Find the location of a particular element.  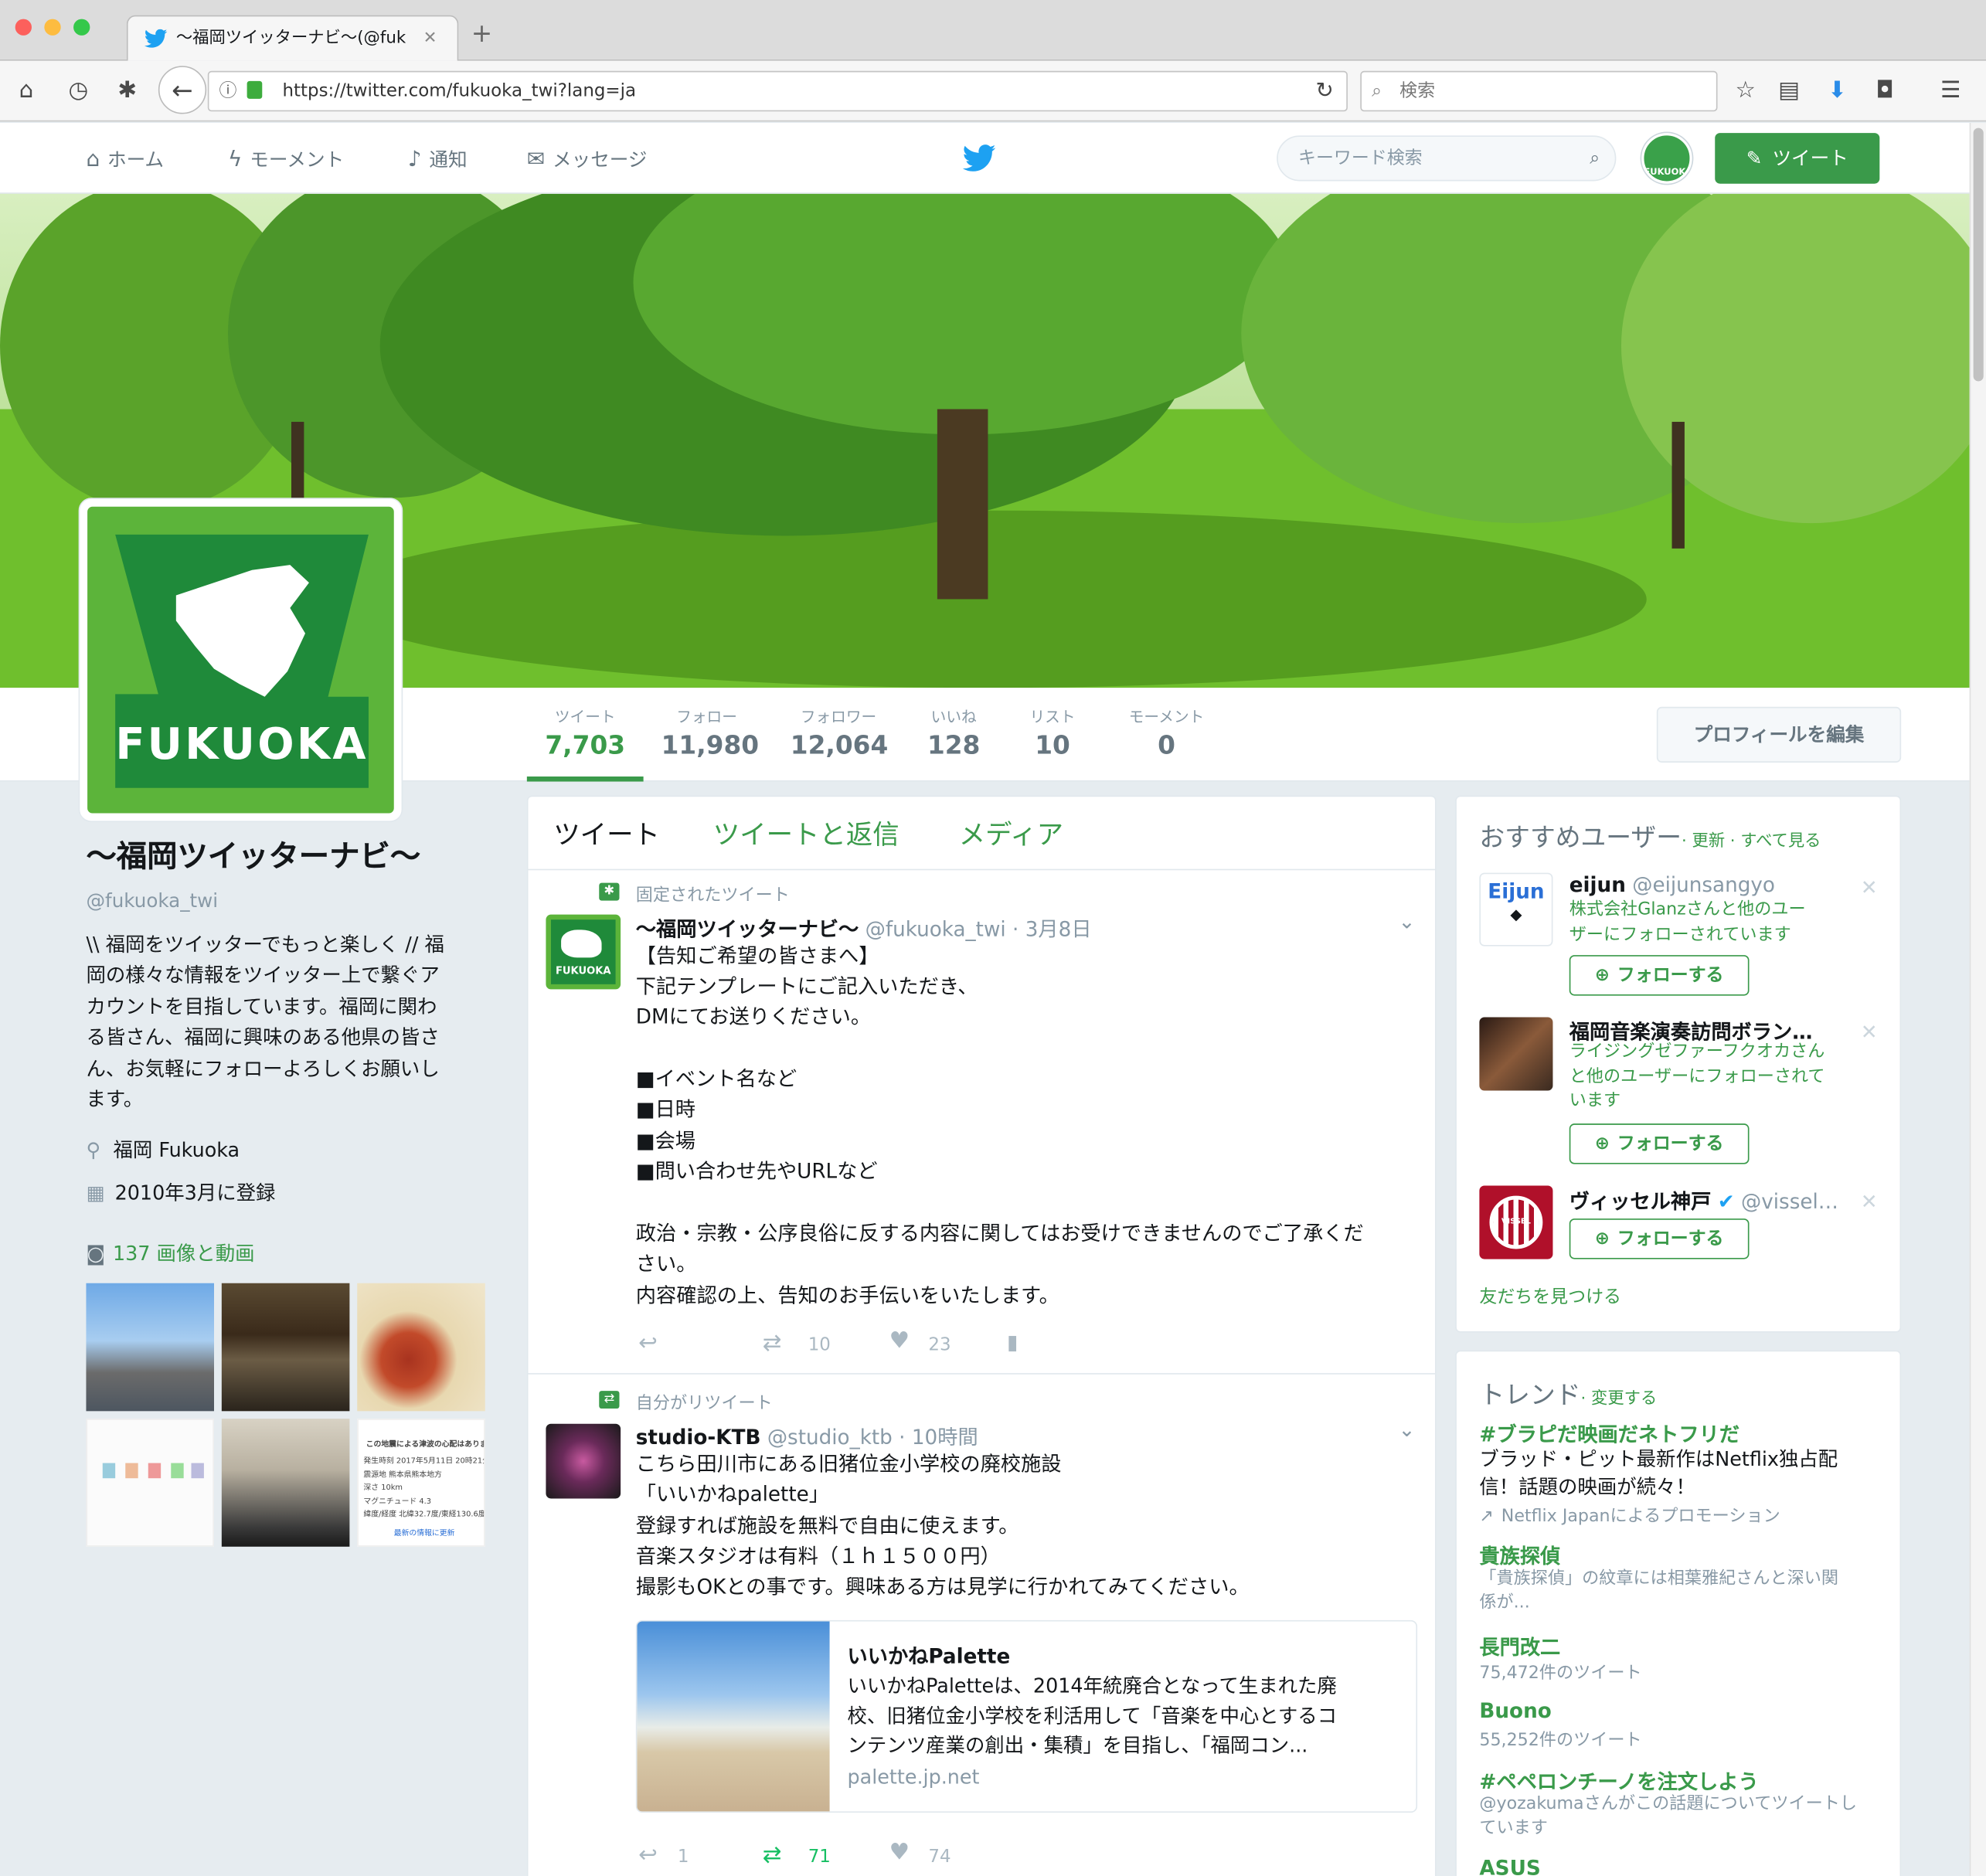

home-icon: ⌂ is located at coordinates (27, 91).